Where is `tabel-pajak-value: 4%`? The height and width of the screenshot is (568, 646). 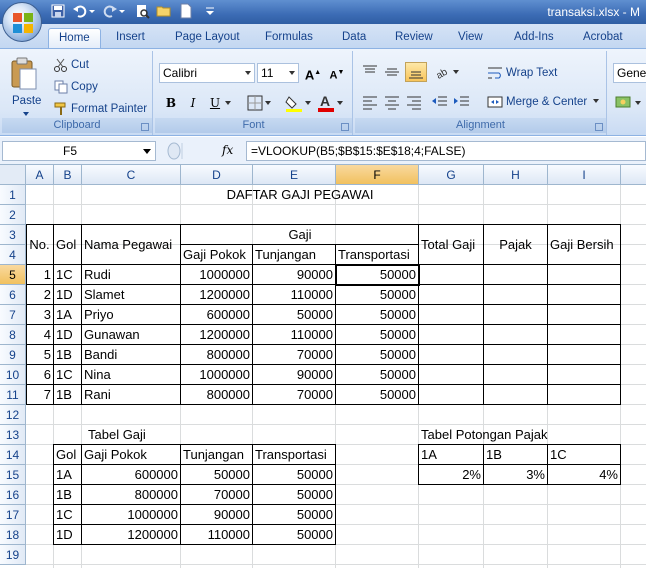
tabel-pajak-value: 4% is located at coordinates (584, 475).